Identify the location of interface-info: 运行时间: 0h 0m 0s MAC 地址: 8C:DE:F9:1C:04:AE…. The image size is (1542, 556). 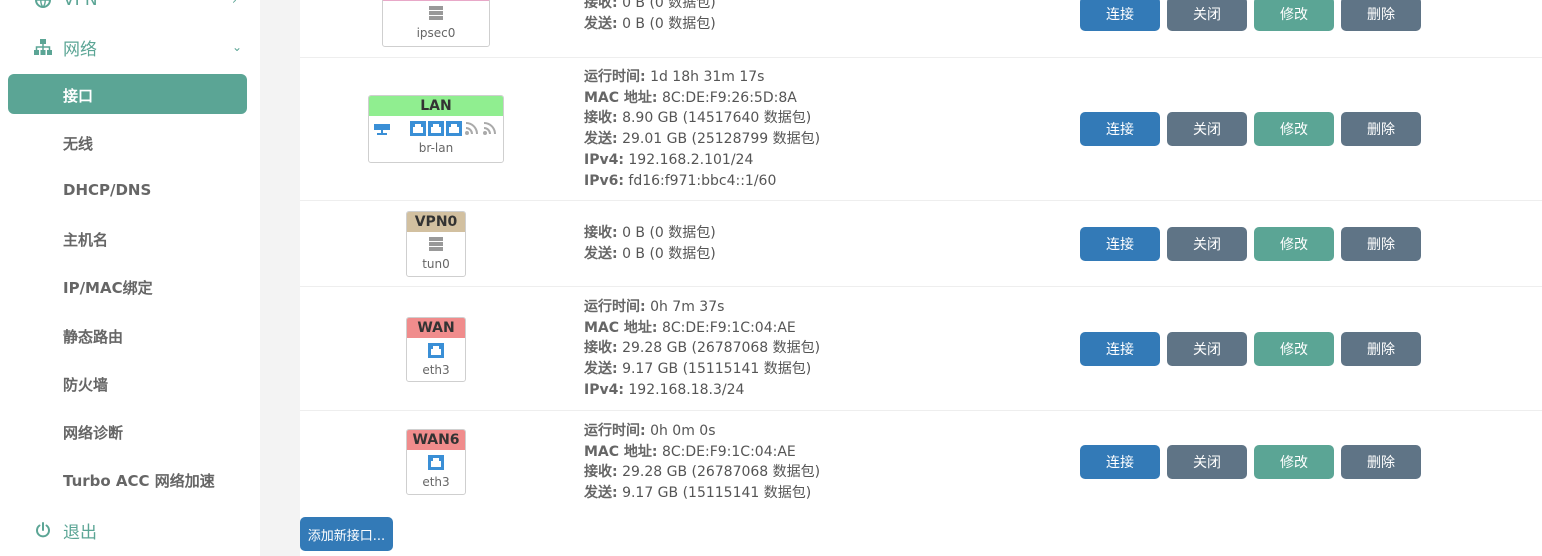
(702, 462).